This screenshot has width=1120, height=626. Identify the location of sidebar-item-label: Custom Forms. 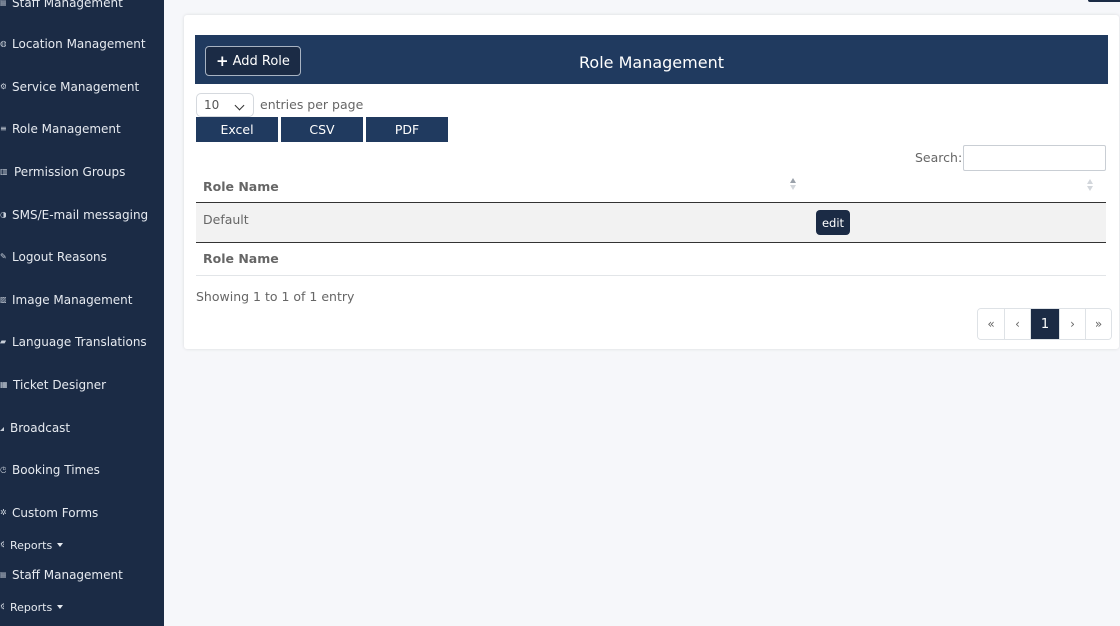
(55, 513).